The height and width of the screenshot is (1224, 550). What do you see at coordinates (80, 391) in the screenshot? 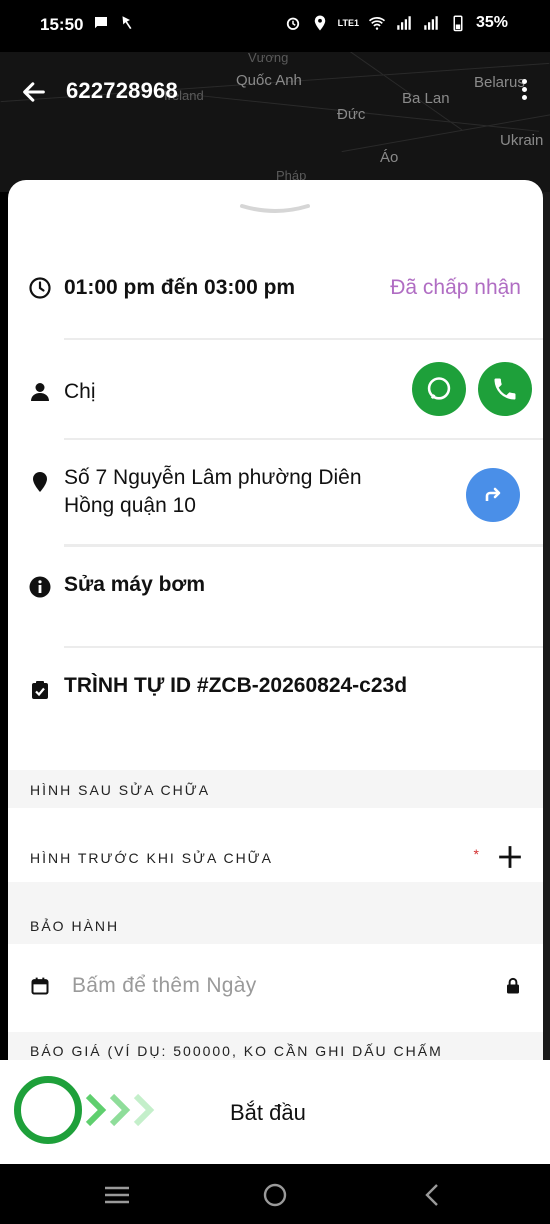
I see `customer-name: Chị` at bounding box center [80, 391].